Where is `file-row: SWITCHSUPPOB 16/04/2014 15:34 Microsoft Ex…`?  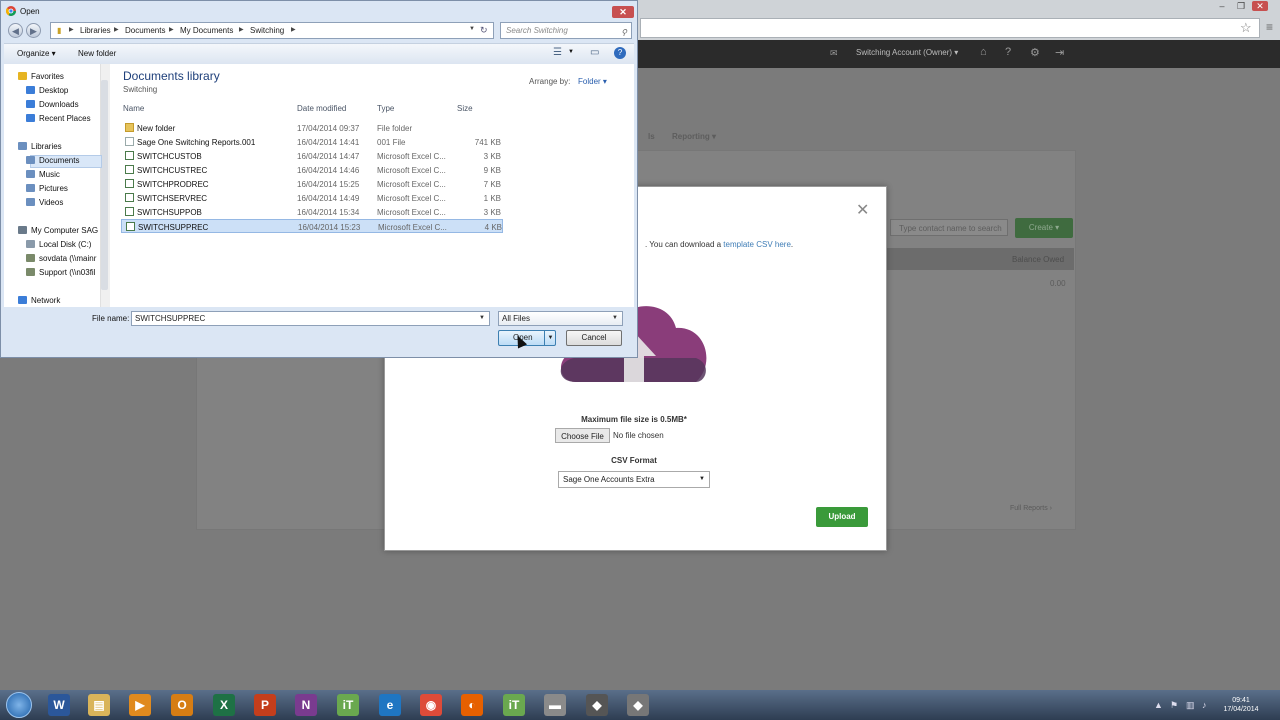
file-row: SWITCHSUPPOB 16/04/2014 15:34 Microsoft Ex… is located at coordinates (312, 212).